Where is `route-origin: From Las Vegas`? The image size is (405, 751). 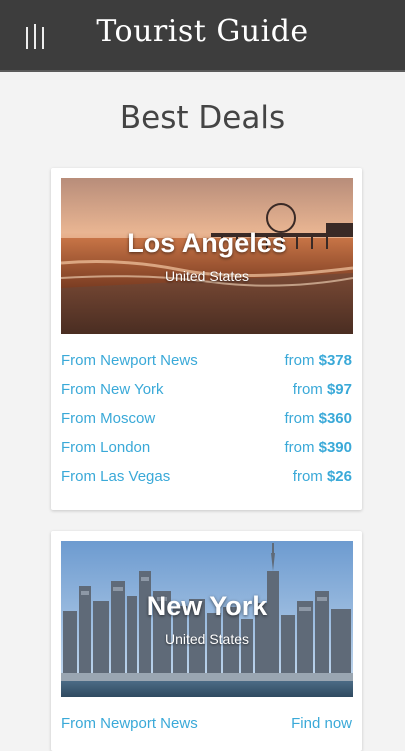 route-origin: From Las Vegas is located at coordinates (116, 476).